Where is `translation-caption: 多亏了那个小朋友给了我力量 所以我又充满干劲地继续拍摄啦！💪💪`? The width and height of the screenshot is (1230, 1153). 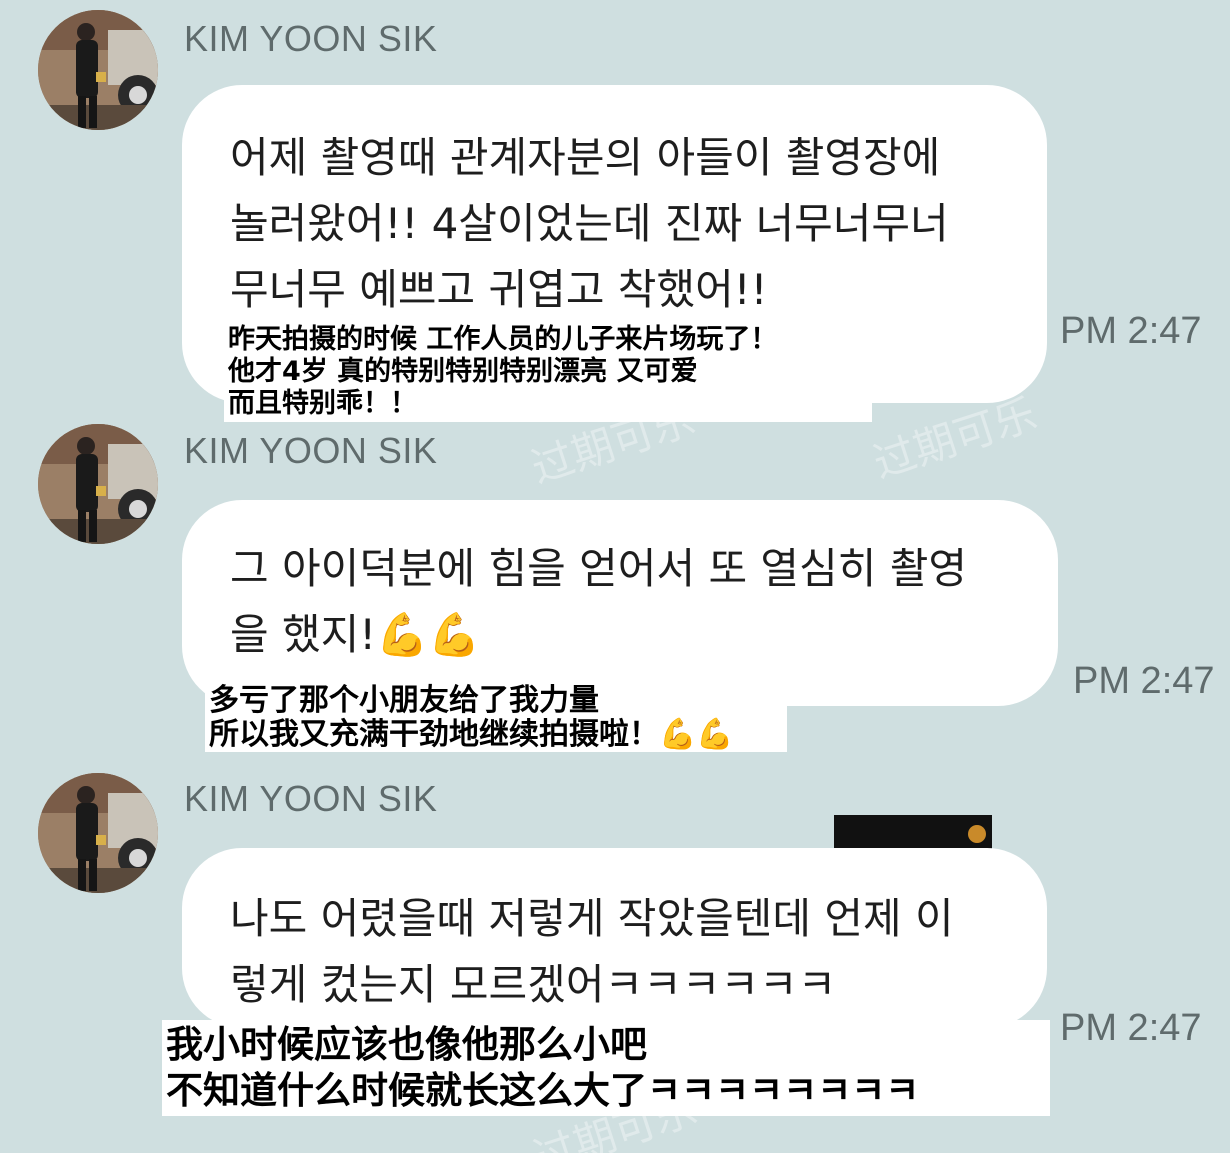 translation-caption: 多亏了那个小朋友给了我力量 所以我又充满干劲地继续拍摄啦！💪💪 is located at coordinates (496, 718).